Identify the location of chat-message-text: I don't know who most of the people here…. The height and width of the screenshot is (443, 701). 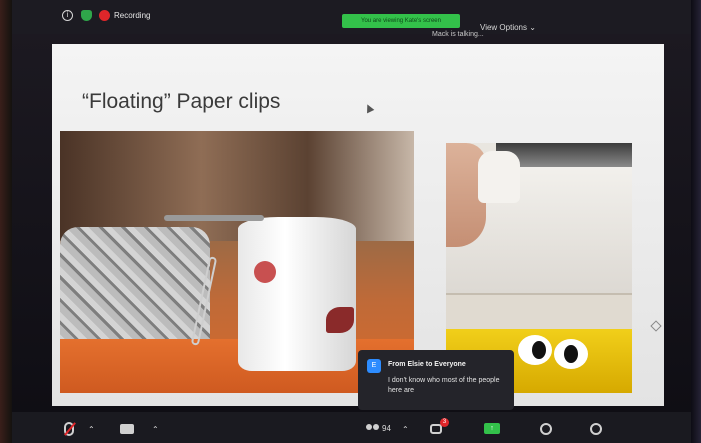
(444, 385).